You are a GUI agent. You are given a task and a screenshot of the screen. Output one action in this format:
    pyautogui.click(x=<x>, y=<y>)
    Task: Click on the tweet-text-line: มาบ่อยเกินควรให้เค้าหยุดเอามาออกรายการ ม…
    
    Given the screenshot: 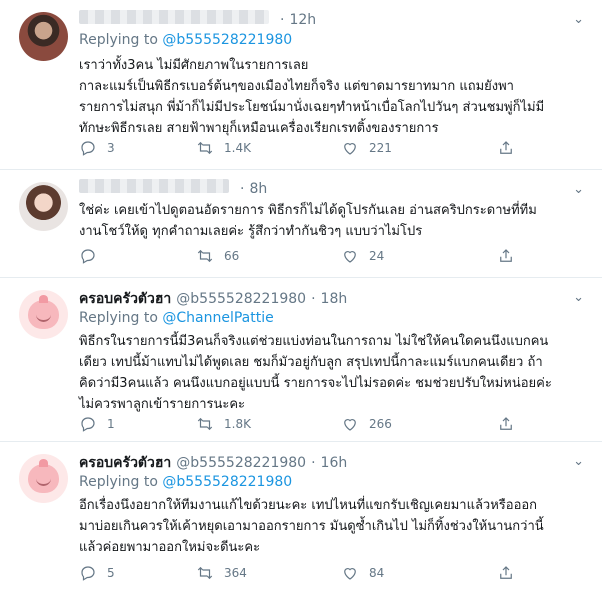 What is the action you would take?
    pyautogui.click(x=311, y=526)
    